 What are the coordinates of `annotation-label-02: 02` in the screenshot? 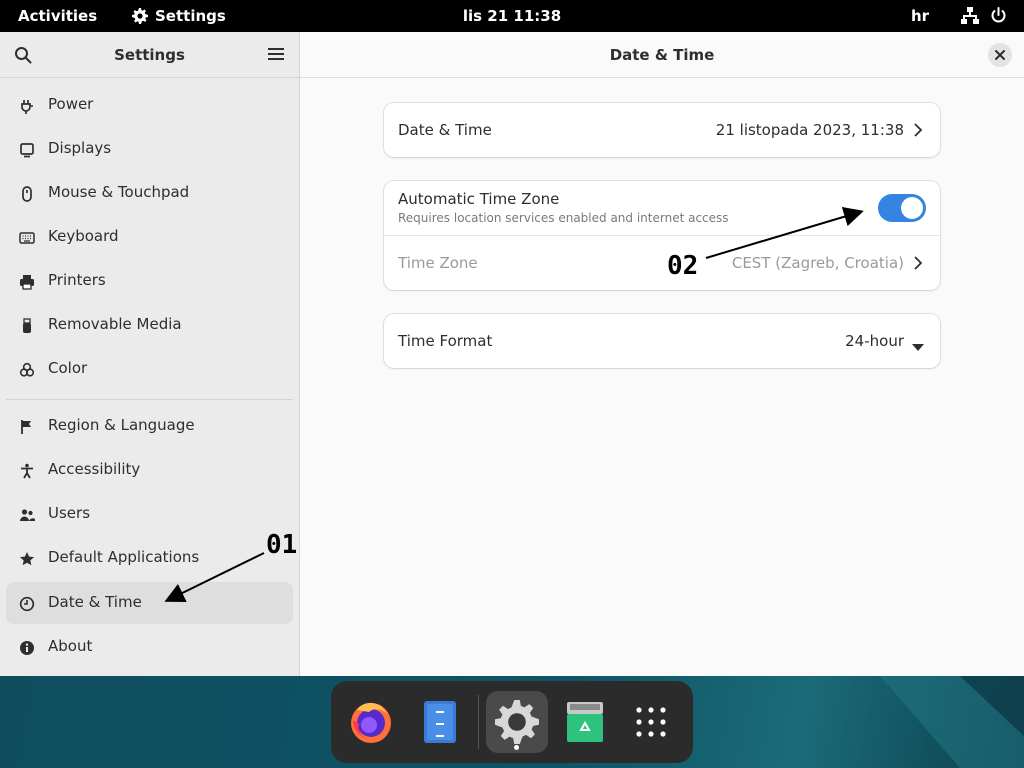 It's located at (683, 266).